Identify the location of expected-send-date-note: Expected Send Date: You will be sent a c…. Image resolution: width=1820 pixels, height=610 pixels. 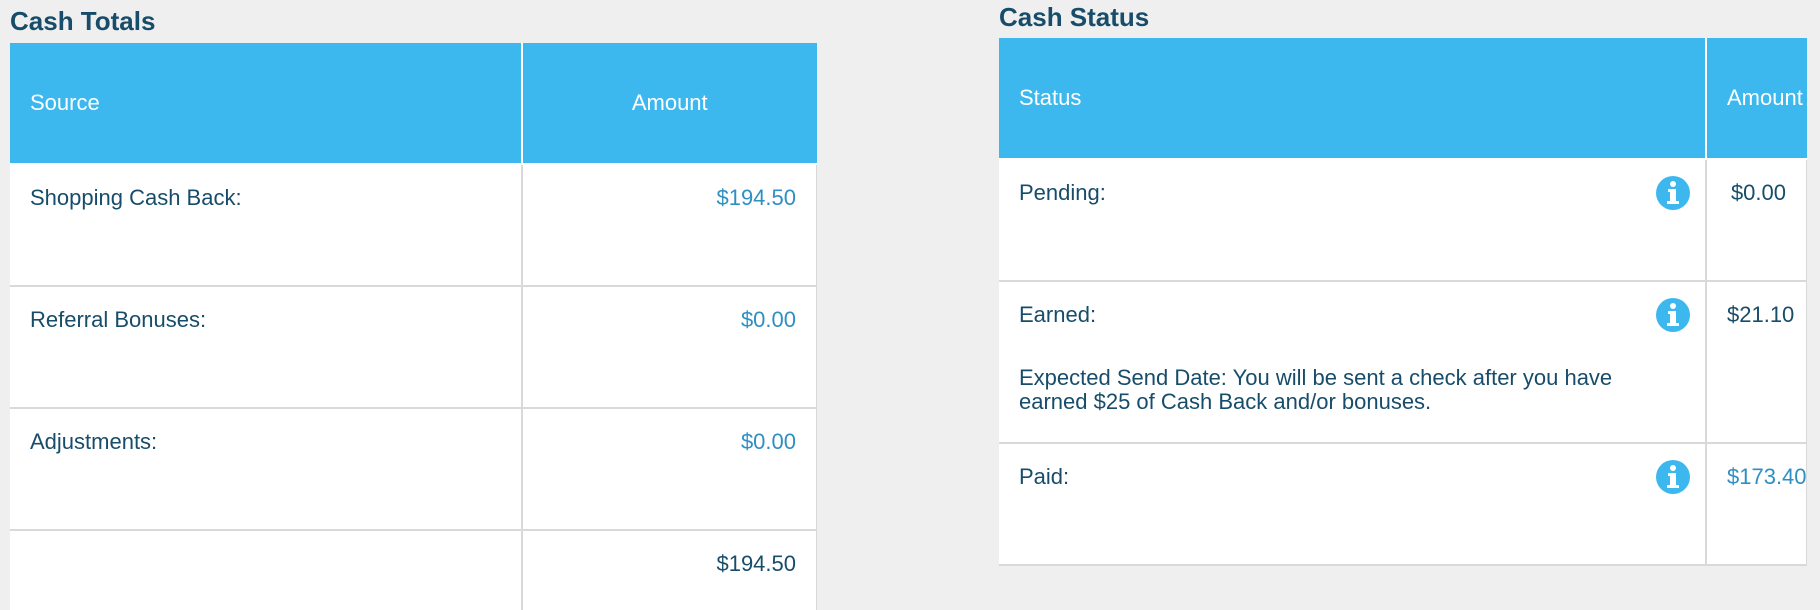
(1316, 389).